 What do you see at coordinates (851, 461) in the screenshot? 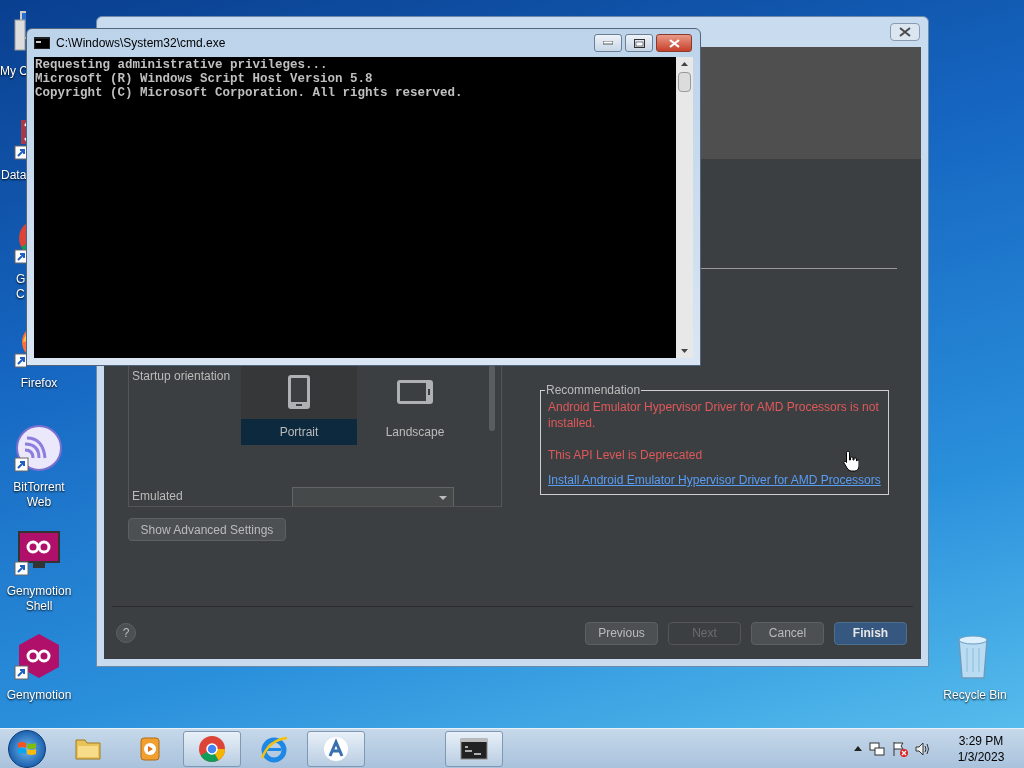
I see `hand-cursor-icon` at bounding box center [851, 461].